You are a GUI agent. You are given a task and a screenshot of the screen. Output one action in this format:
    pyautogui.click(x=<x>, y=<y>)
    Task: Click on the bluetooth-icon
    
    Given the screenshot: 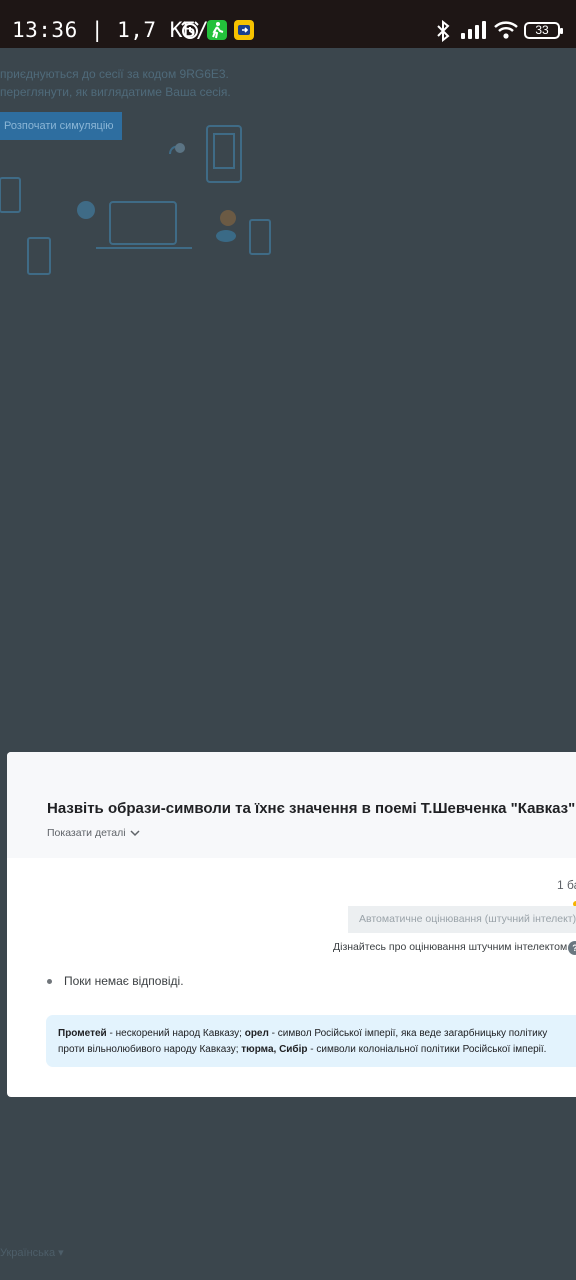 What is the action you would take?
    pyautogui.click(x=443, y=31)
    